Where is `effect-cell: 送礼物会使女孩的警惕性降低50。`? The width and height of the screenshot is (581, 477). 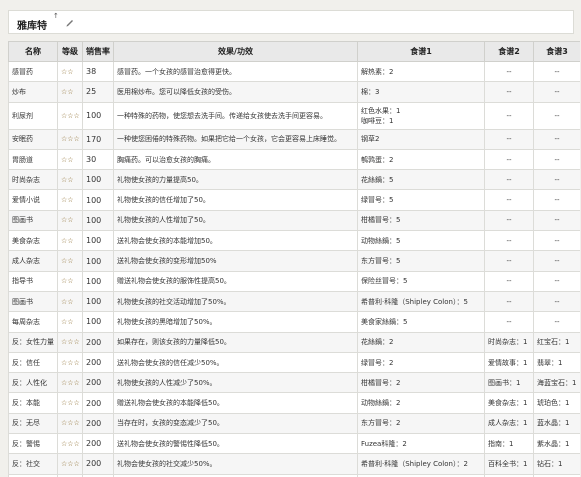
effect-cell: 送礼物会使女孩的警惕性降低50。 is located at coordinates (235, 444).